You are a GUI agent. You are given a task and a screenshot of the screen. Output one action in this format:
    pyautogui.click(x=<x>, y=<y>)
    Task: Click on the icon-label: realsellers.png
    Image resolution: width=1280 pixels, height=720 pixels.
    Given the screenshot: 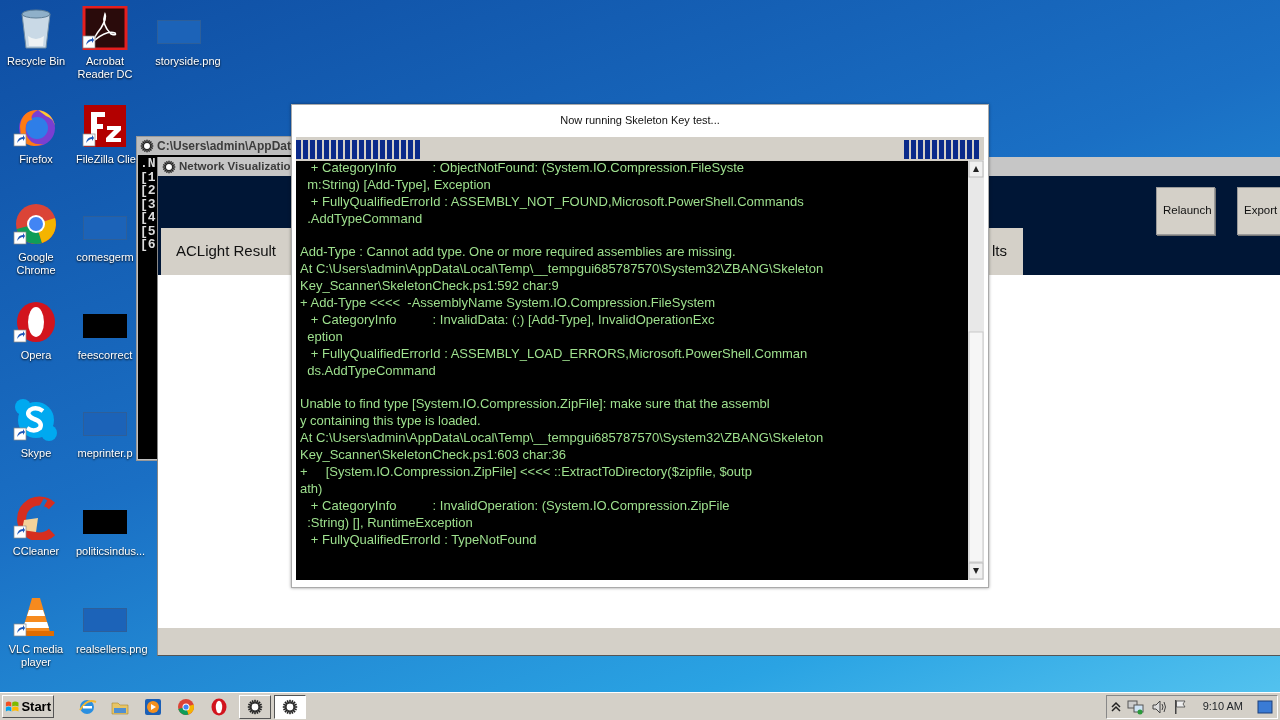 What is the action you would take?
    pyautogui.click(x=112, y=649)
    